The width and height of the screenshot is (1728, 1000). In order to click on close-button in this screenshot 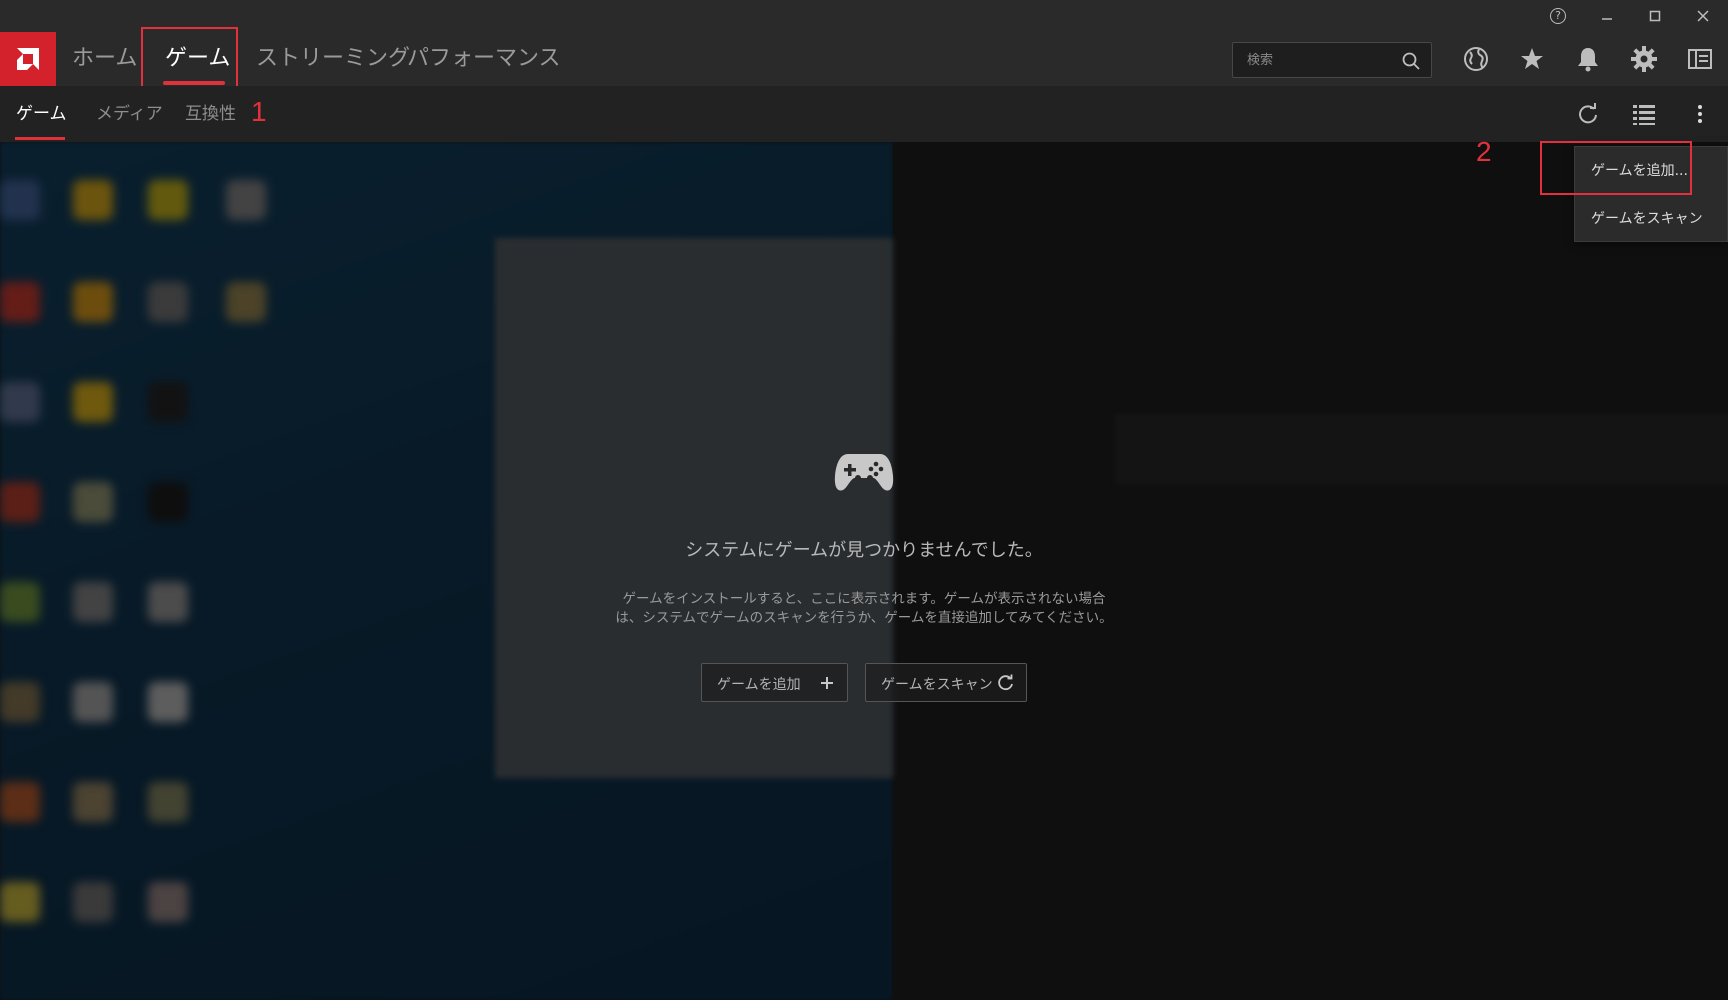, I will do `click(1703, 16)`.